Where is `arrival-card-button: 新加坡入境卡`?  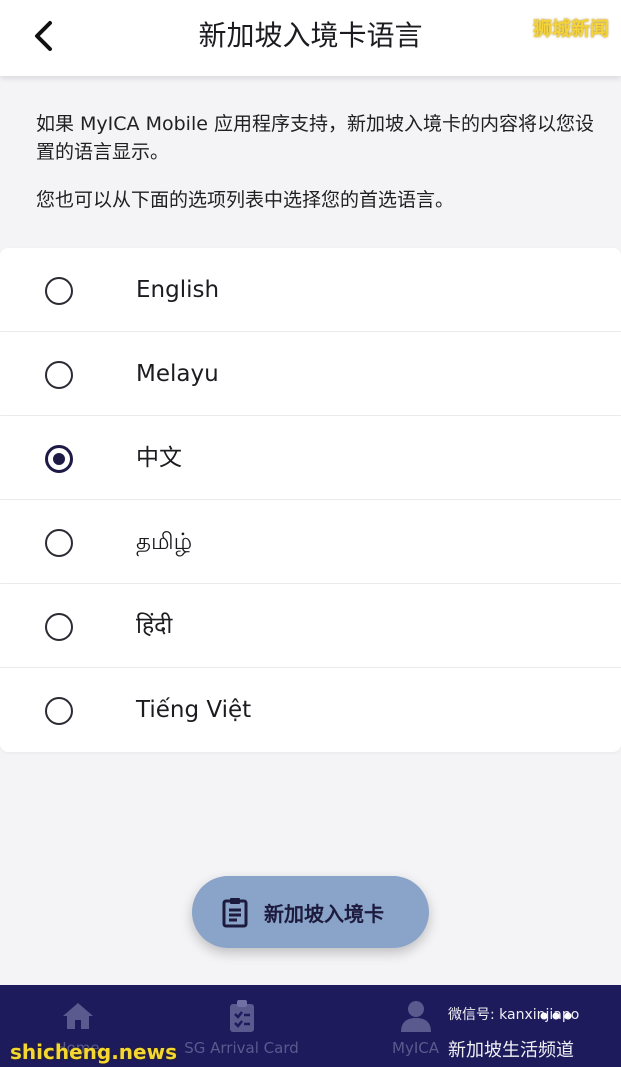
arrival-card-button: 新加坡入境卡 is located at coordinates (310, 912).